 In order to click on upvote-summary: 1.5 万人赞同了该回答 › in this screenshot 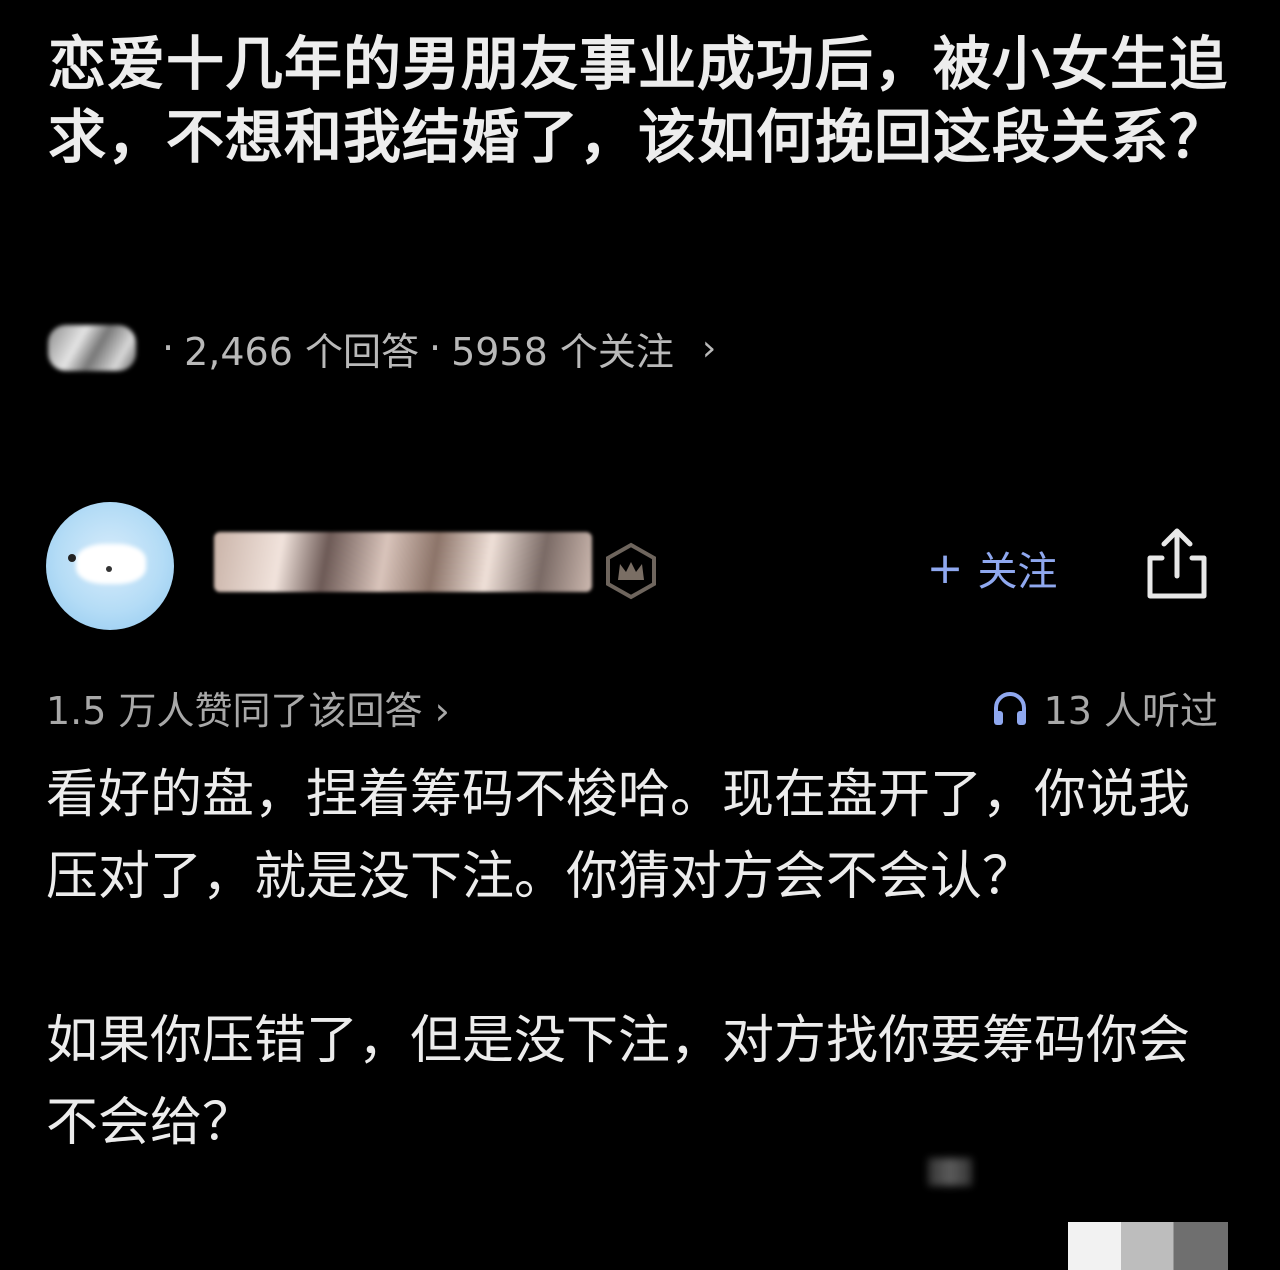, I will do `click(248, 707)`.